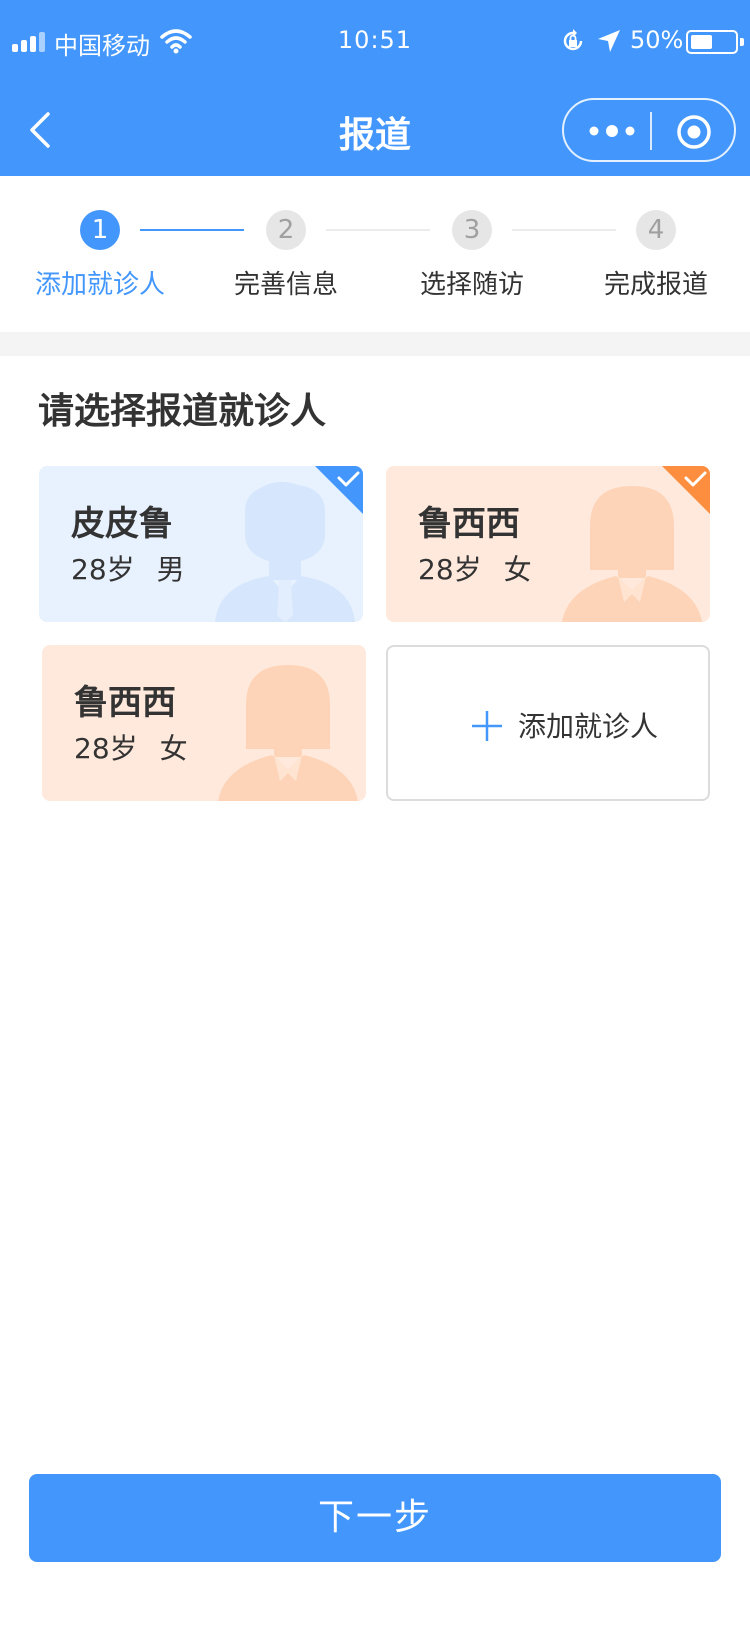  Describe the element at coordinates (472, 255) in the screenshot. I see `step-select-followup: 3 选择随访` at that location.